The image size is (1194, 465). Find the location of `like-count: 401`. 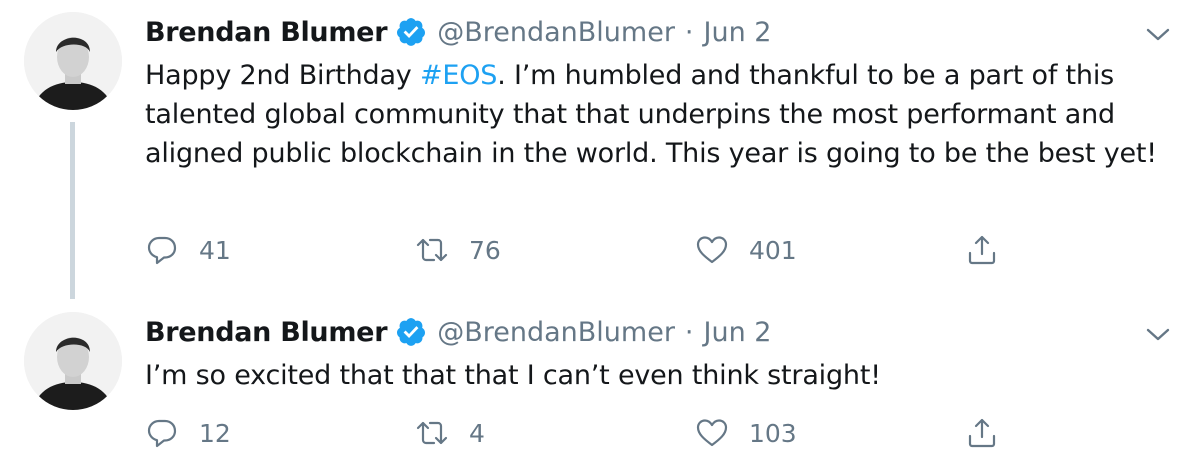

like-count: 401 is located at coordinates (773, 250).